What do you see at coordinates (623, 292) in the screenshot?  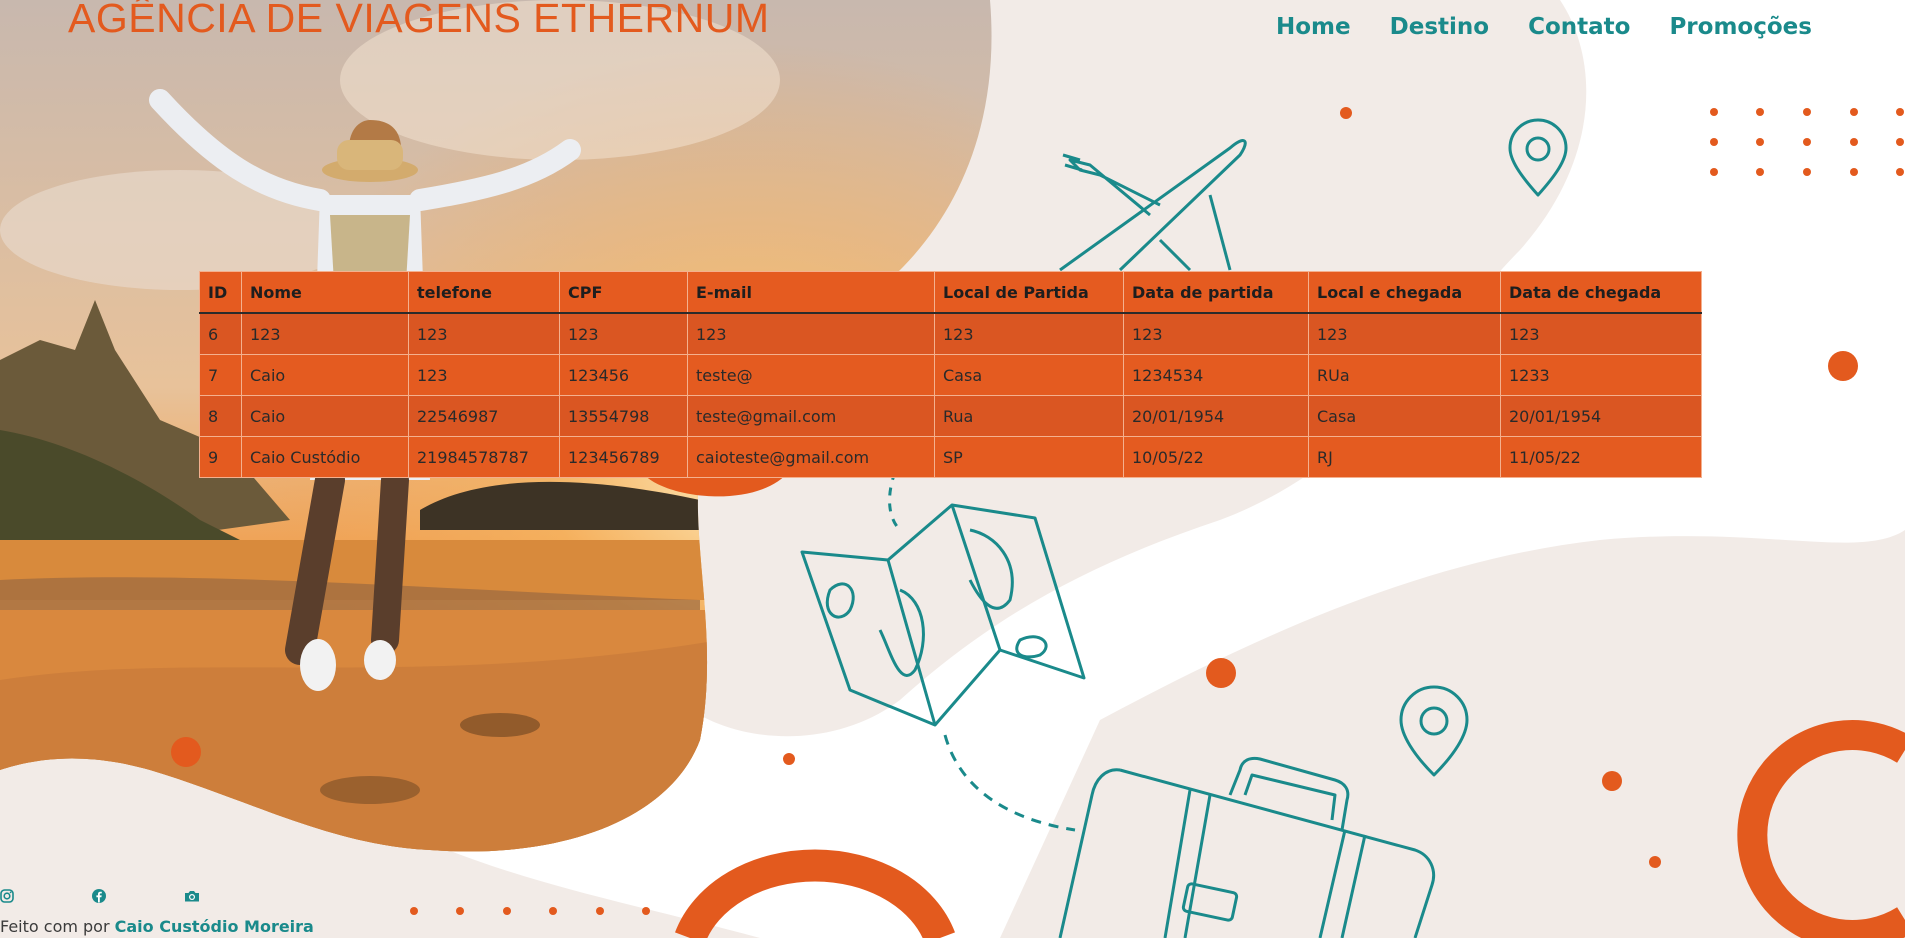 I see `col-header-cpf: CPF` at bounding box center [623, 292].